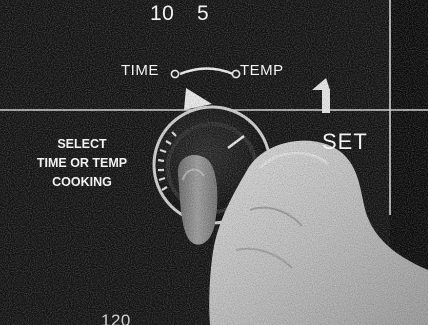  I want to click on scale-number-120: 120, so click(116, 318).